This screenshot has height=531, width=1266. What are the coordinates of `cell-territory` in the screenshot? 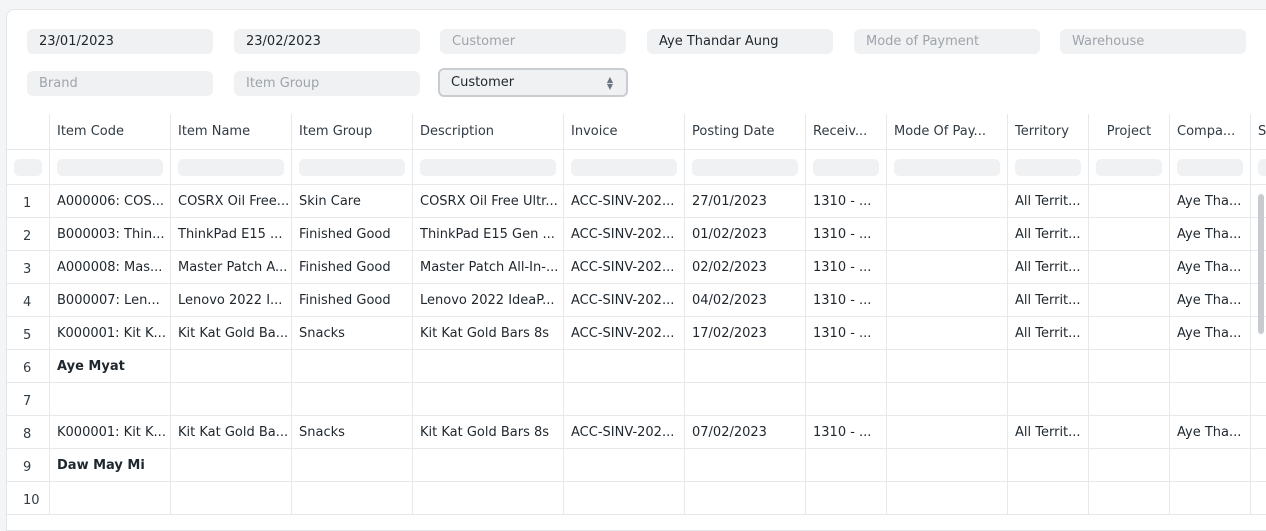 It's located at (1048, 399).